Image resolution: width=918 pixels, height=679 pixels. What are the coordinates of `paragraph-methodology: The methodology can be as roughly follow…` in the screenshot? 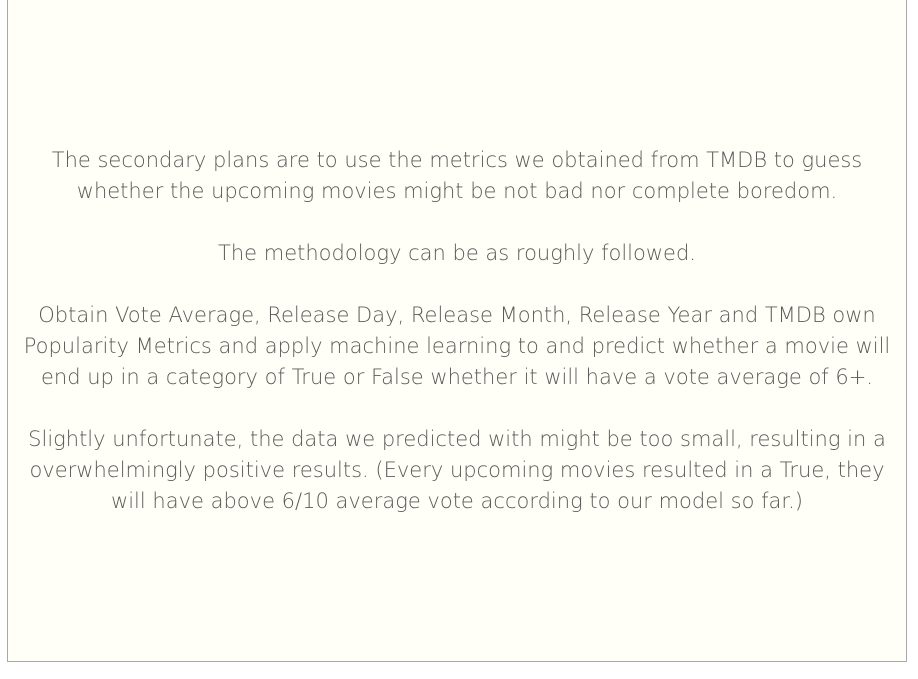 It's located at (457, 253).